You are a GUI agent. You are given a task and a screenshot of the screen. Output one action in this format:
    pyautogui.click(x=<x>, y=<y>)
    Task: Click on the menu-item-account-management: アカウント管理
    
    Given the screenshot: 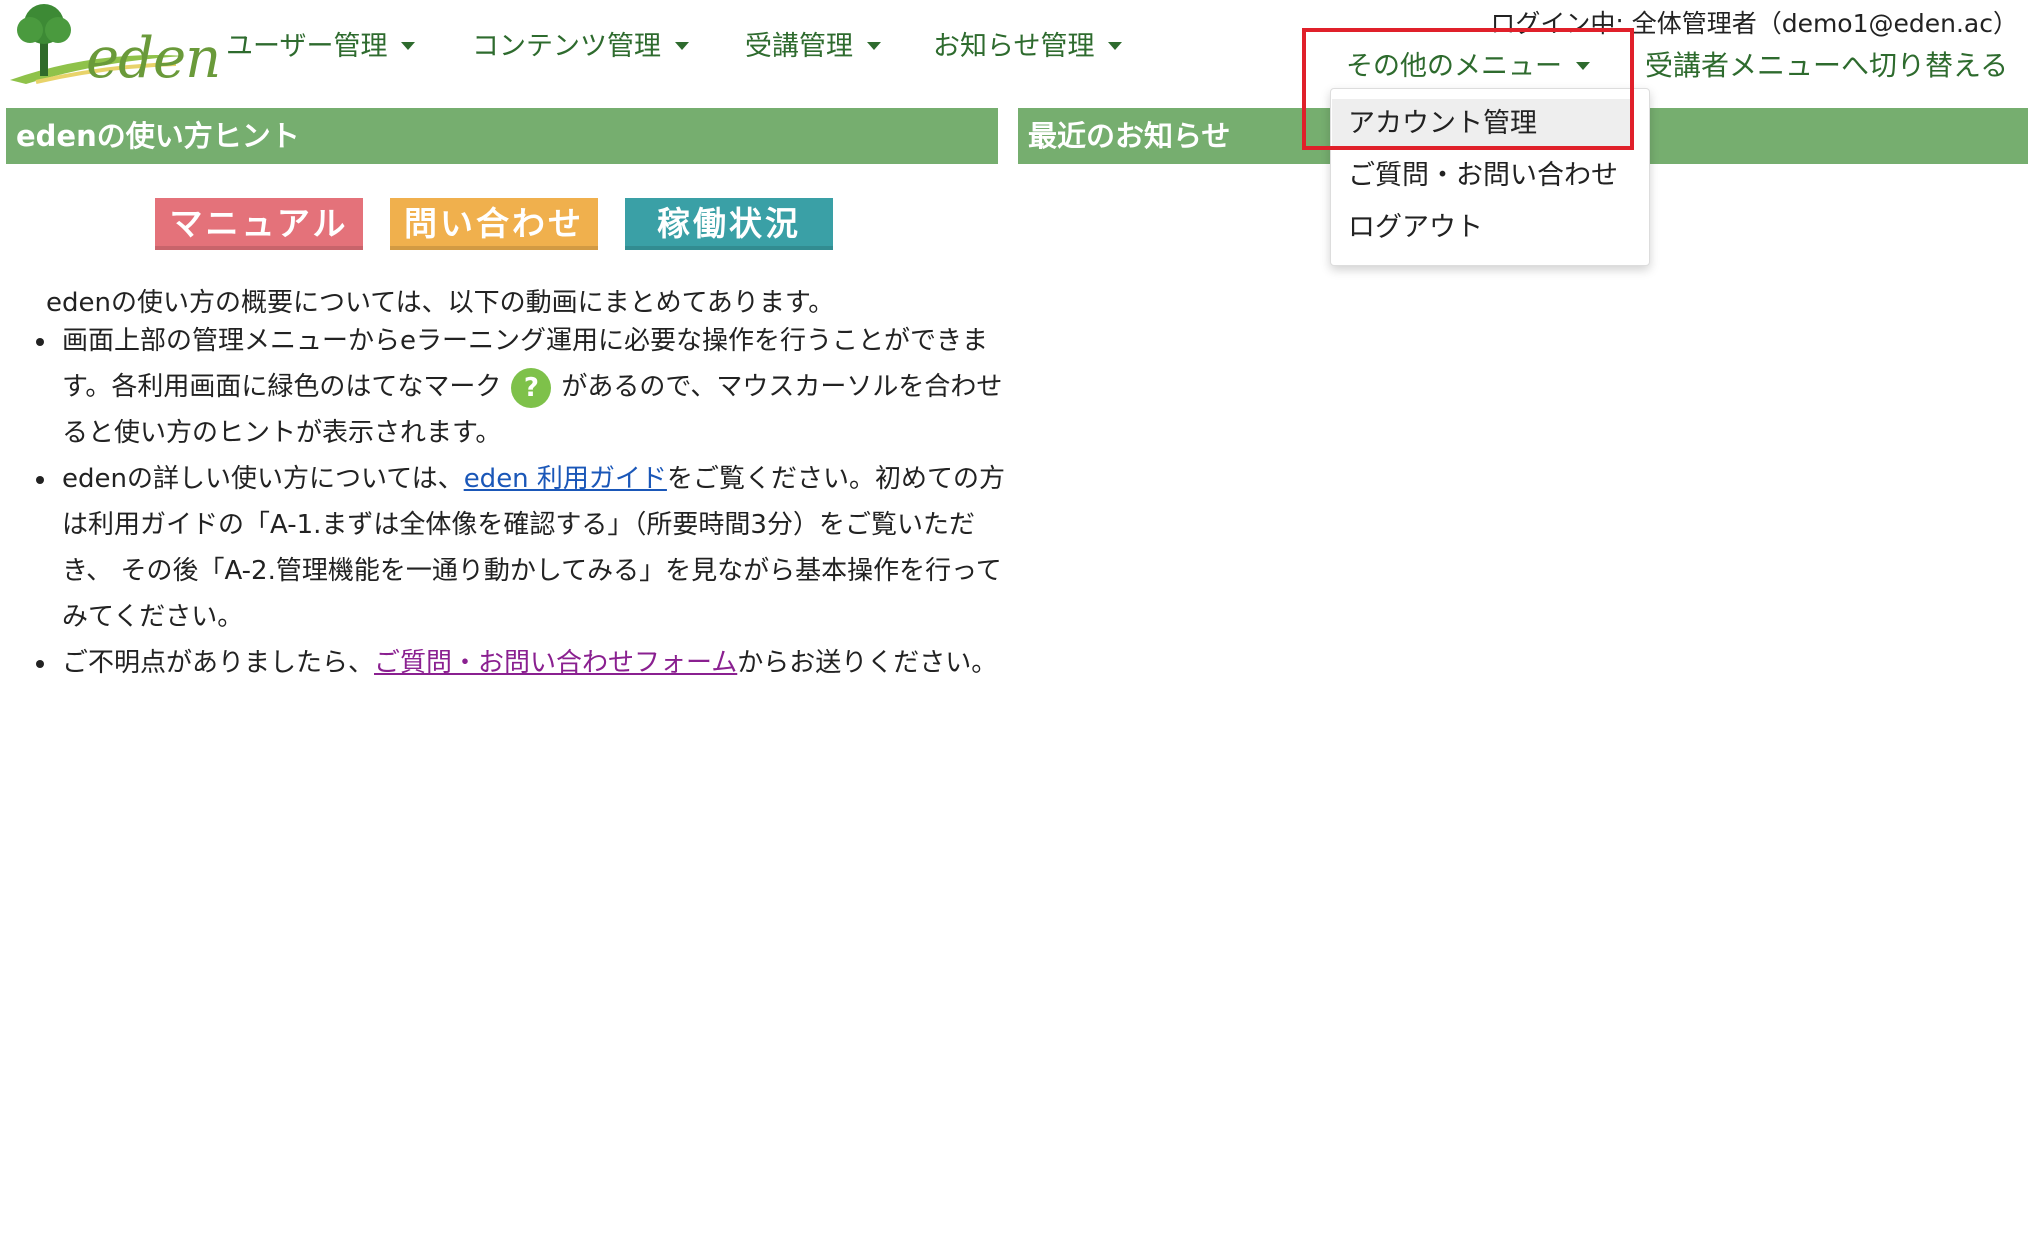 What is the action you would take?
    pyautogui.click(x=1482, y=124)
    